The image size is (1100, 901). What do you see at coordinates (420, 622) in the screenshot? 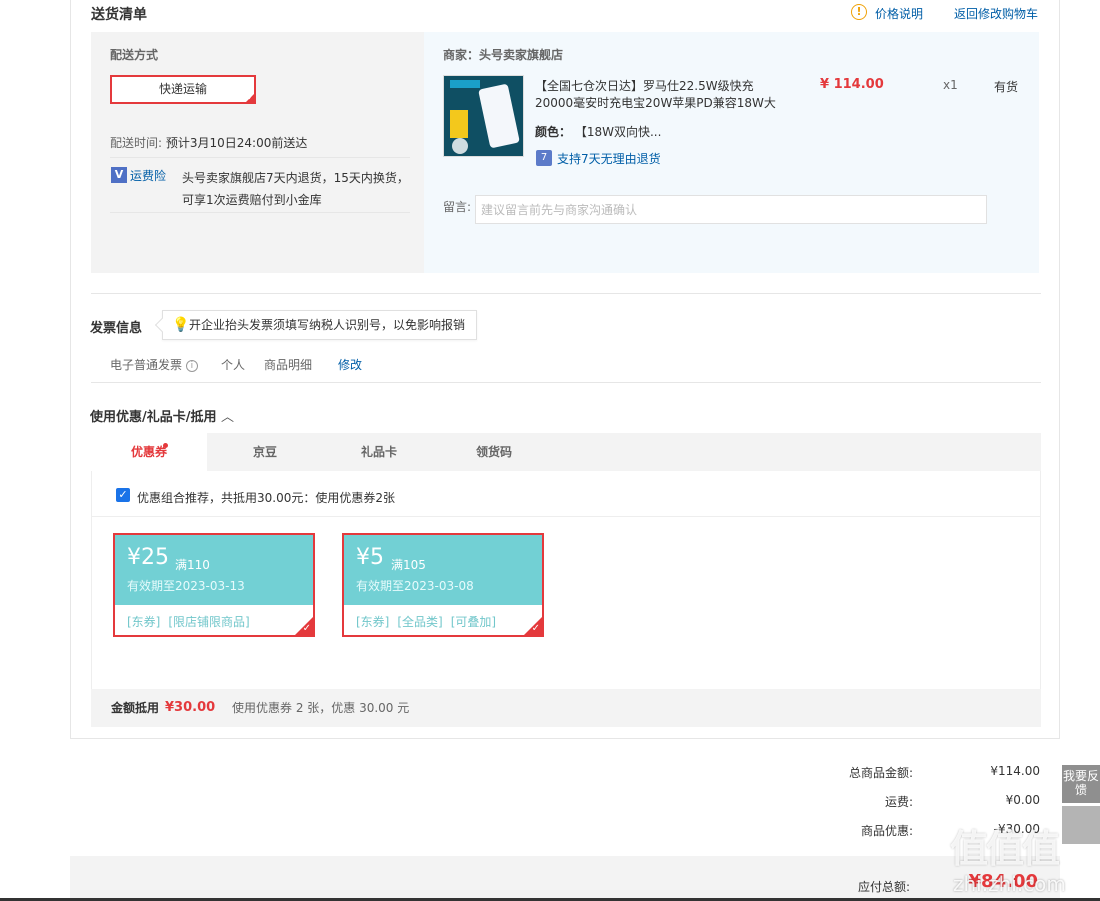
I see `coupon-tag: [全品类]` at bounding box center [420, 622].